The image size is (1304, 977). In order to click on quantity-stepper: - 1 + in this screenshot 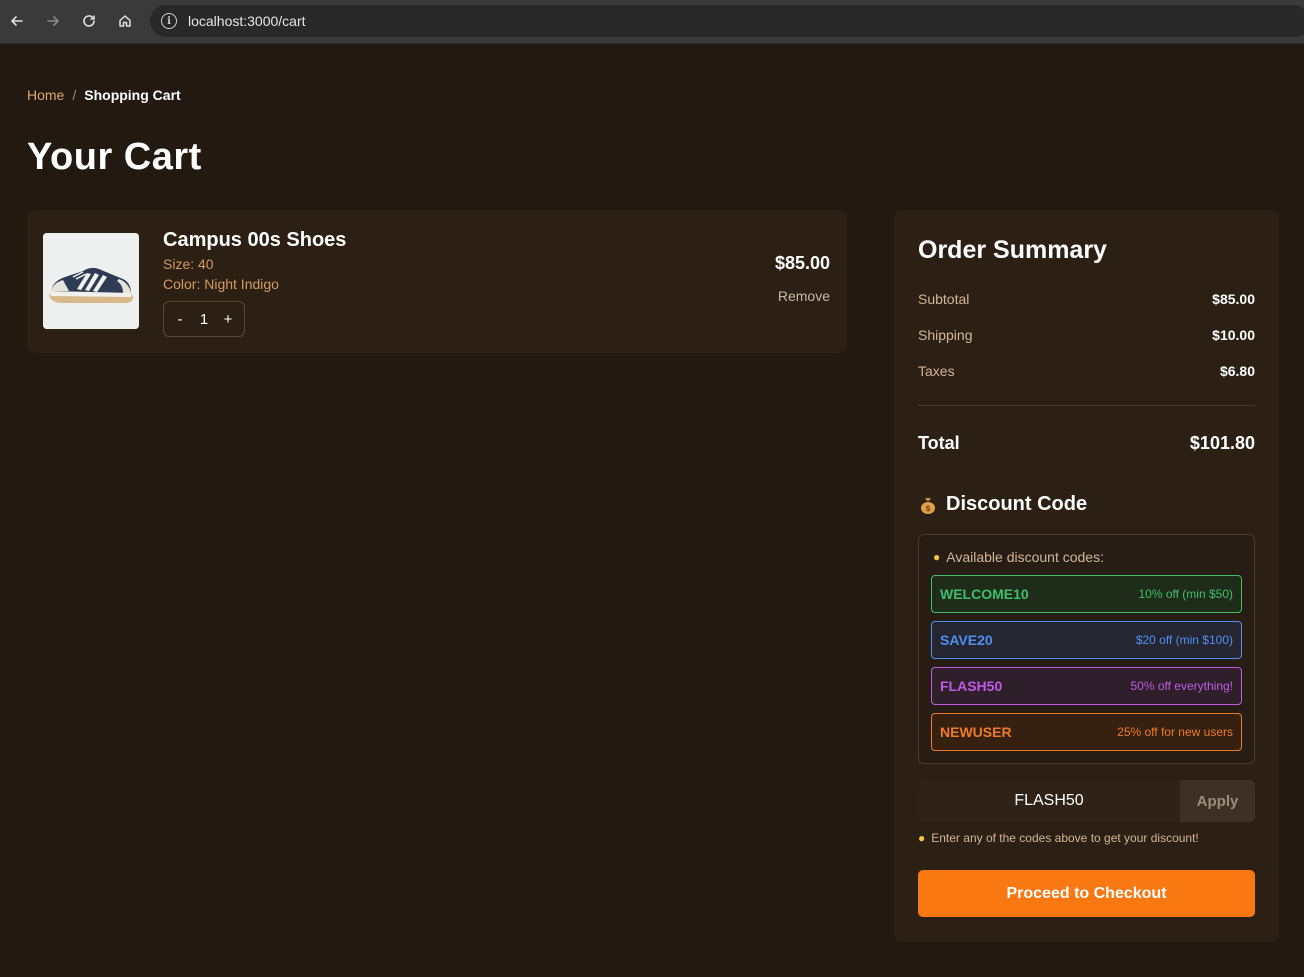, I will do `click(204, 319)`.